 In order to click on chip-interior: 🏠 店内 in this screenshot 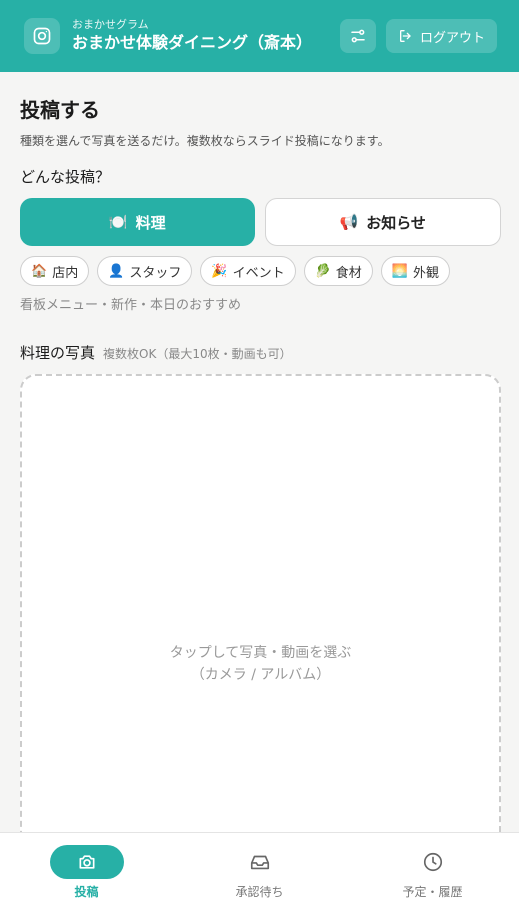, I will do `click(55, 271)`.